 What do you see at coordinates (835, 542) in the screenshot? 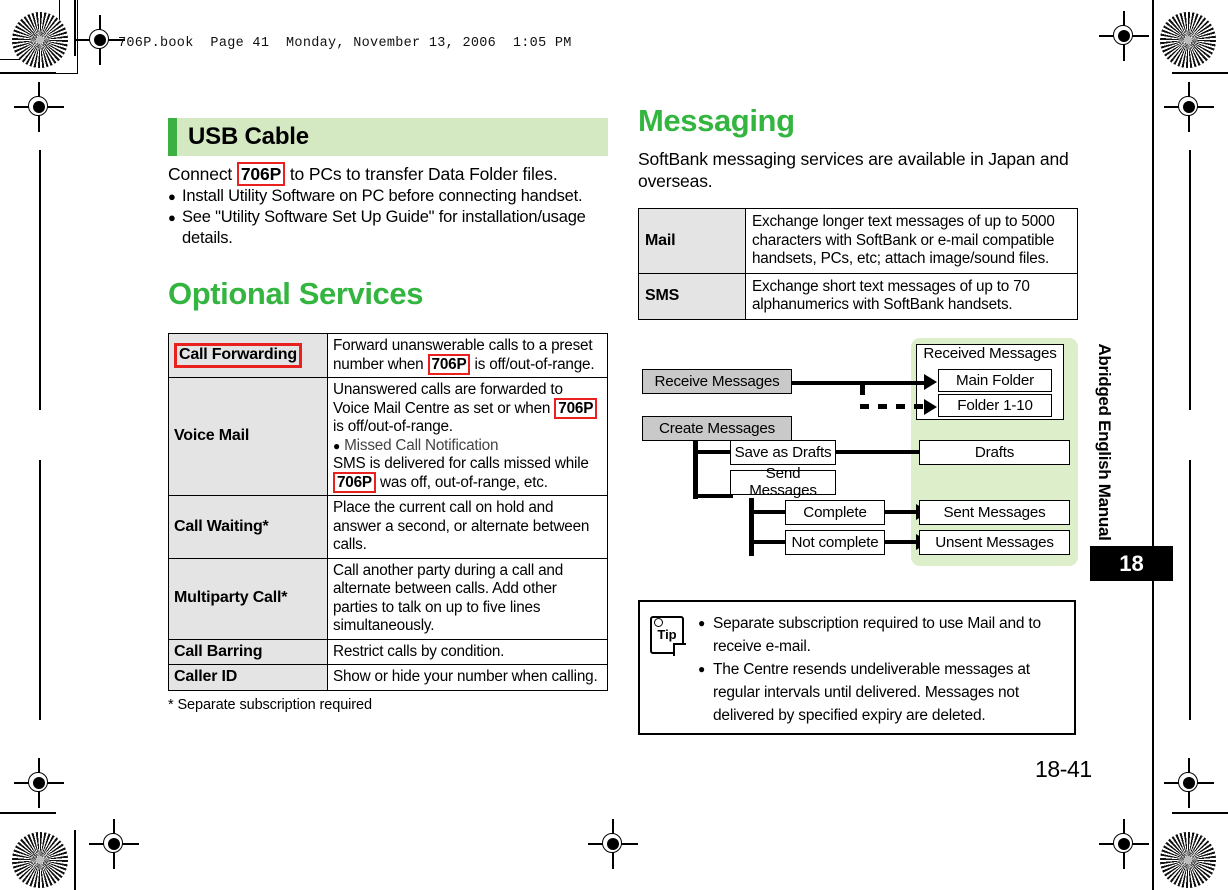
I see `node-not-complete: Not complete` at bounding box center [835, 542].